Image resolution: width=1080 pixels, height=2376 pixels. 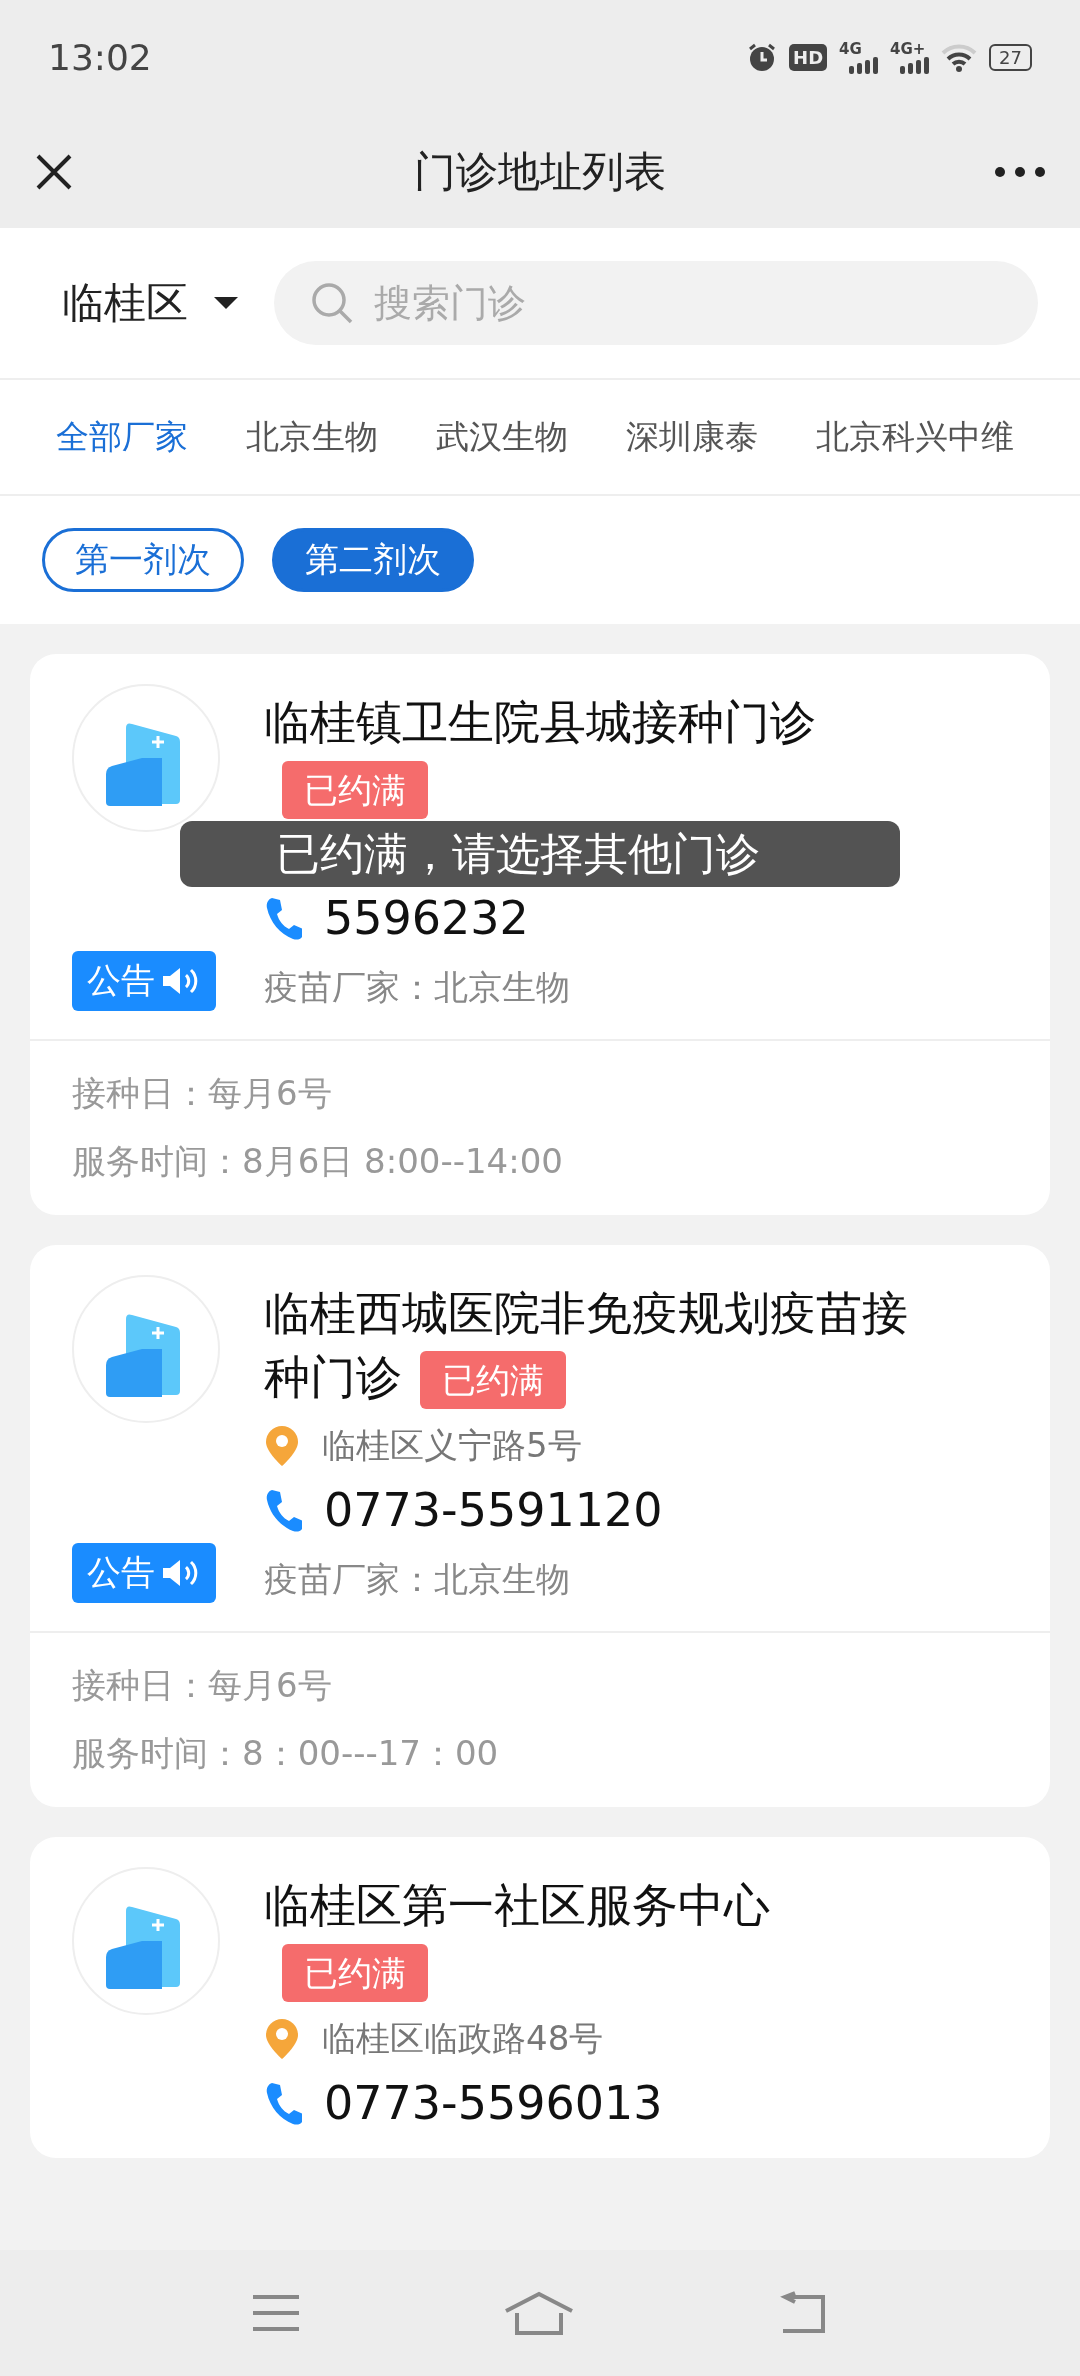 I want to click on clinic-name: 临桂镇卫生院县城接种门诊 已约满, so click(x=589, y=754).